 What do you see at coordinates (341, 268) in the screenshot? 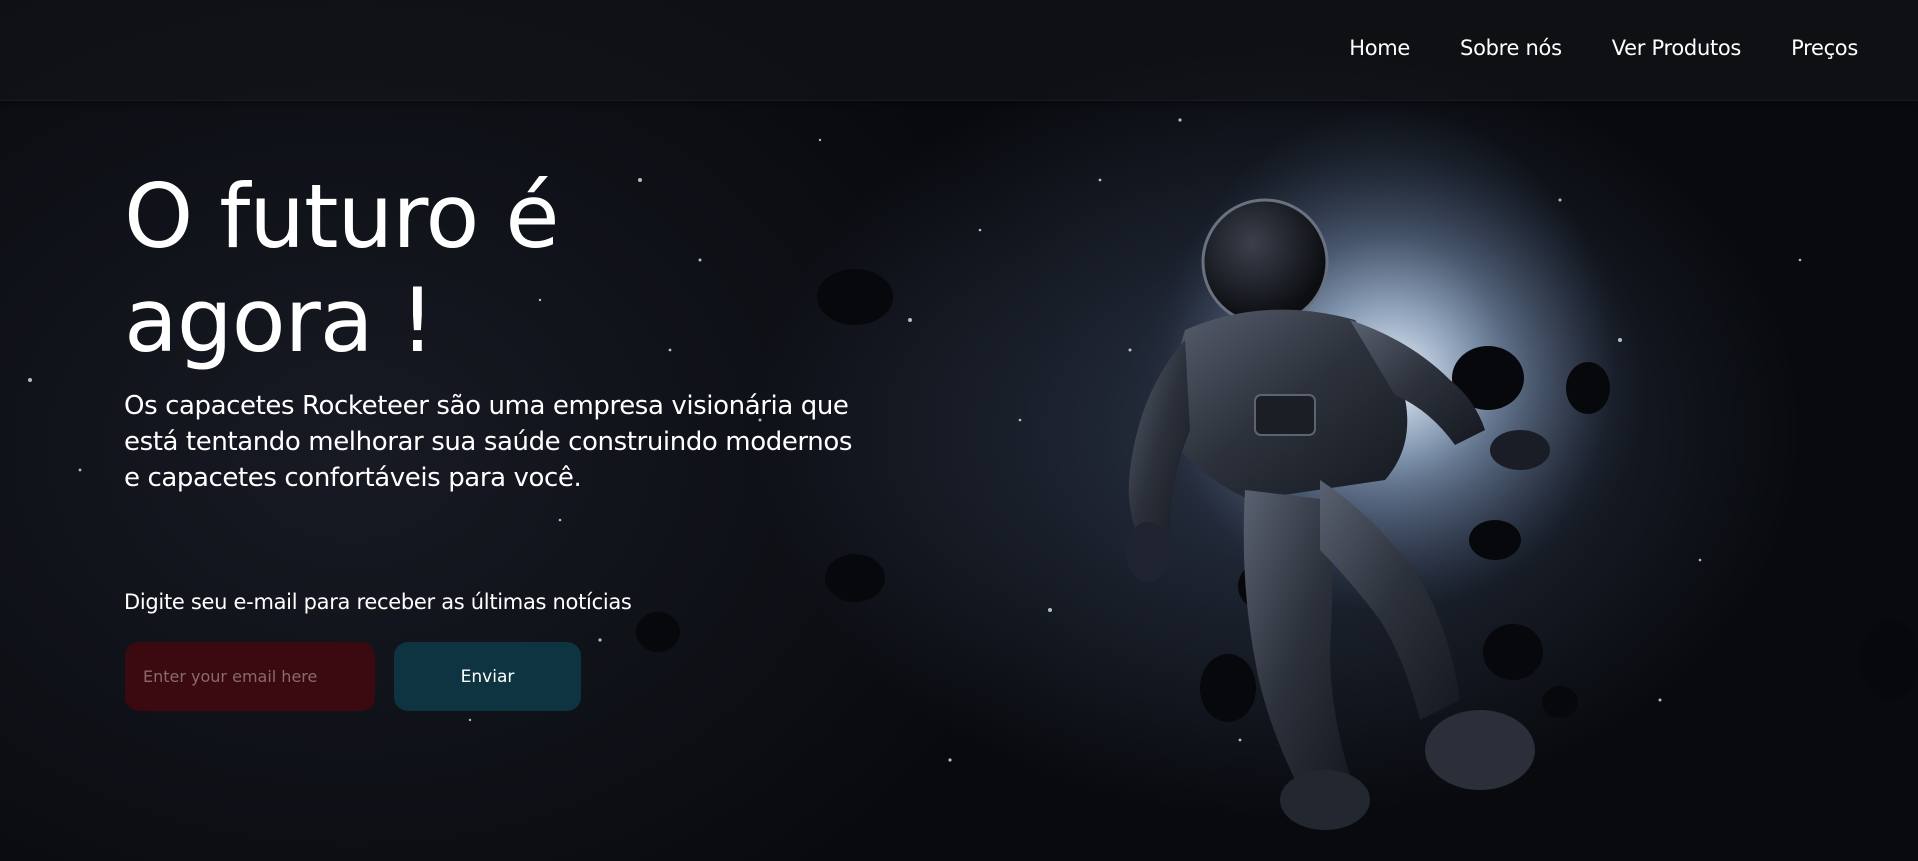
I see `hero-title: O futuro é agora !` at bounding box center [341, 268].